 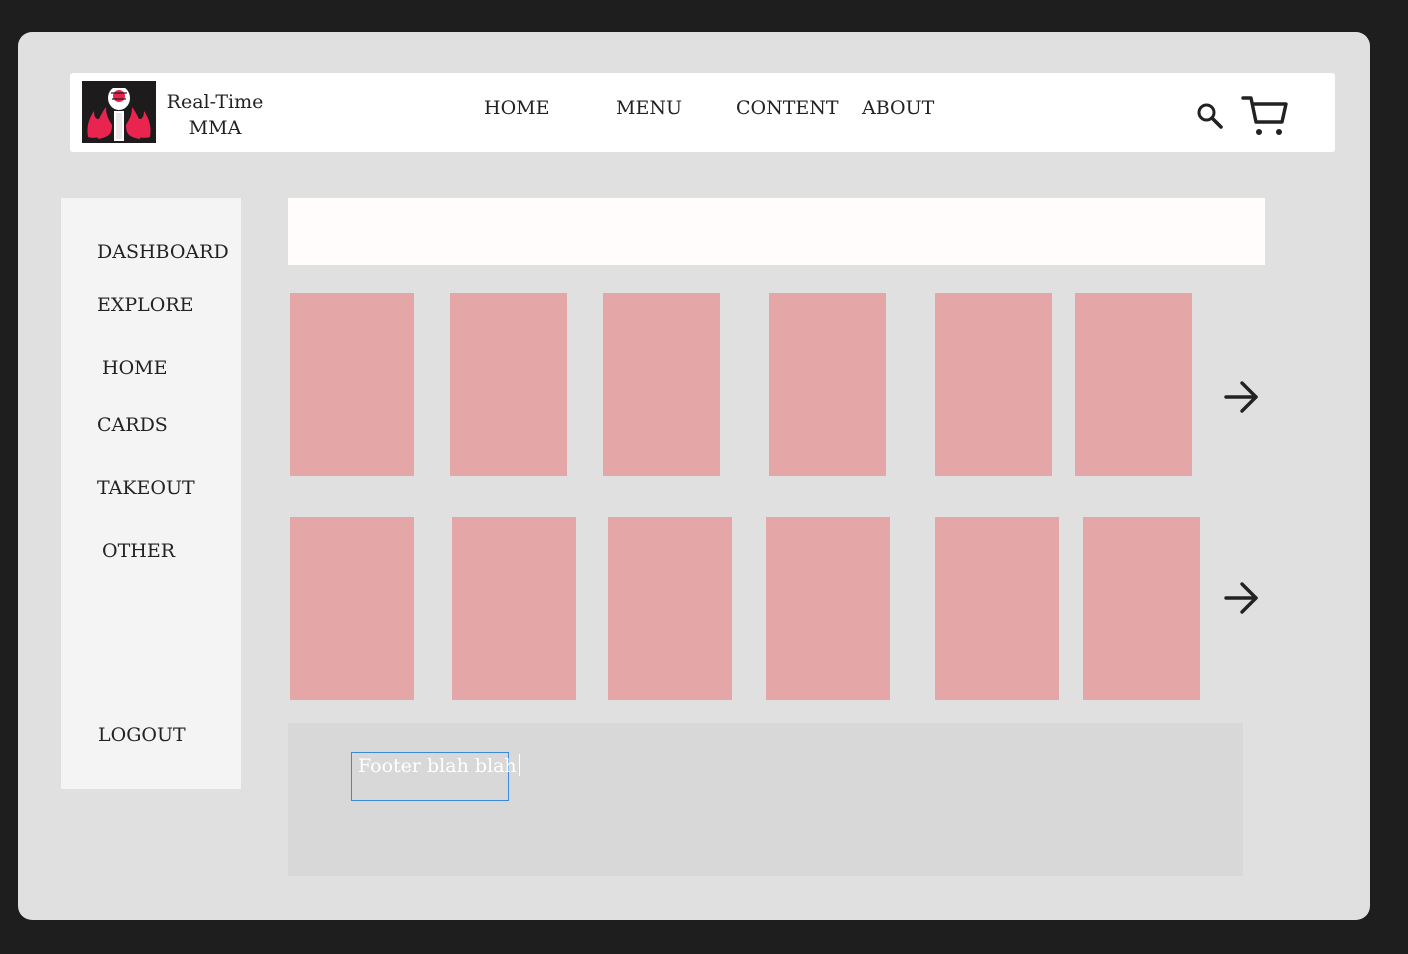 What do you see at coordinates (134, 368) in the screenshot?
I see `sidebar-item-home: HOME` at bounding box center [134, 368].